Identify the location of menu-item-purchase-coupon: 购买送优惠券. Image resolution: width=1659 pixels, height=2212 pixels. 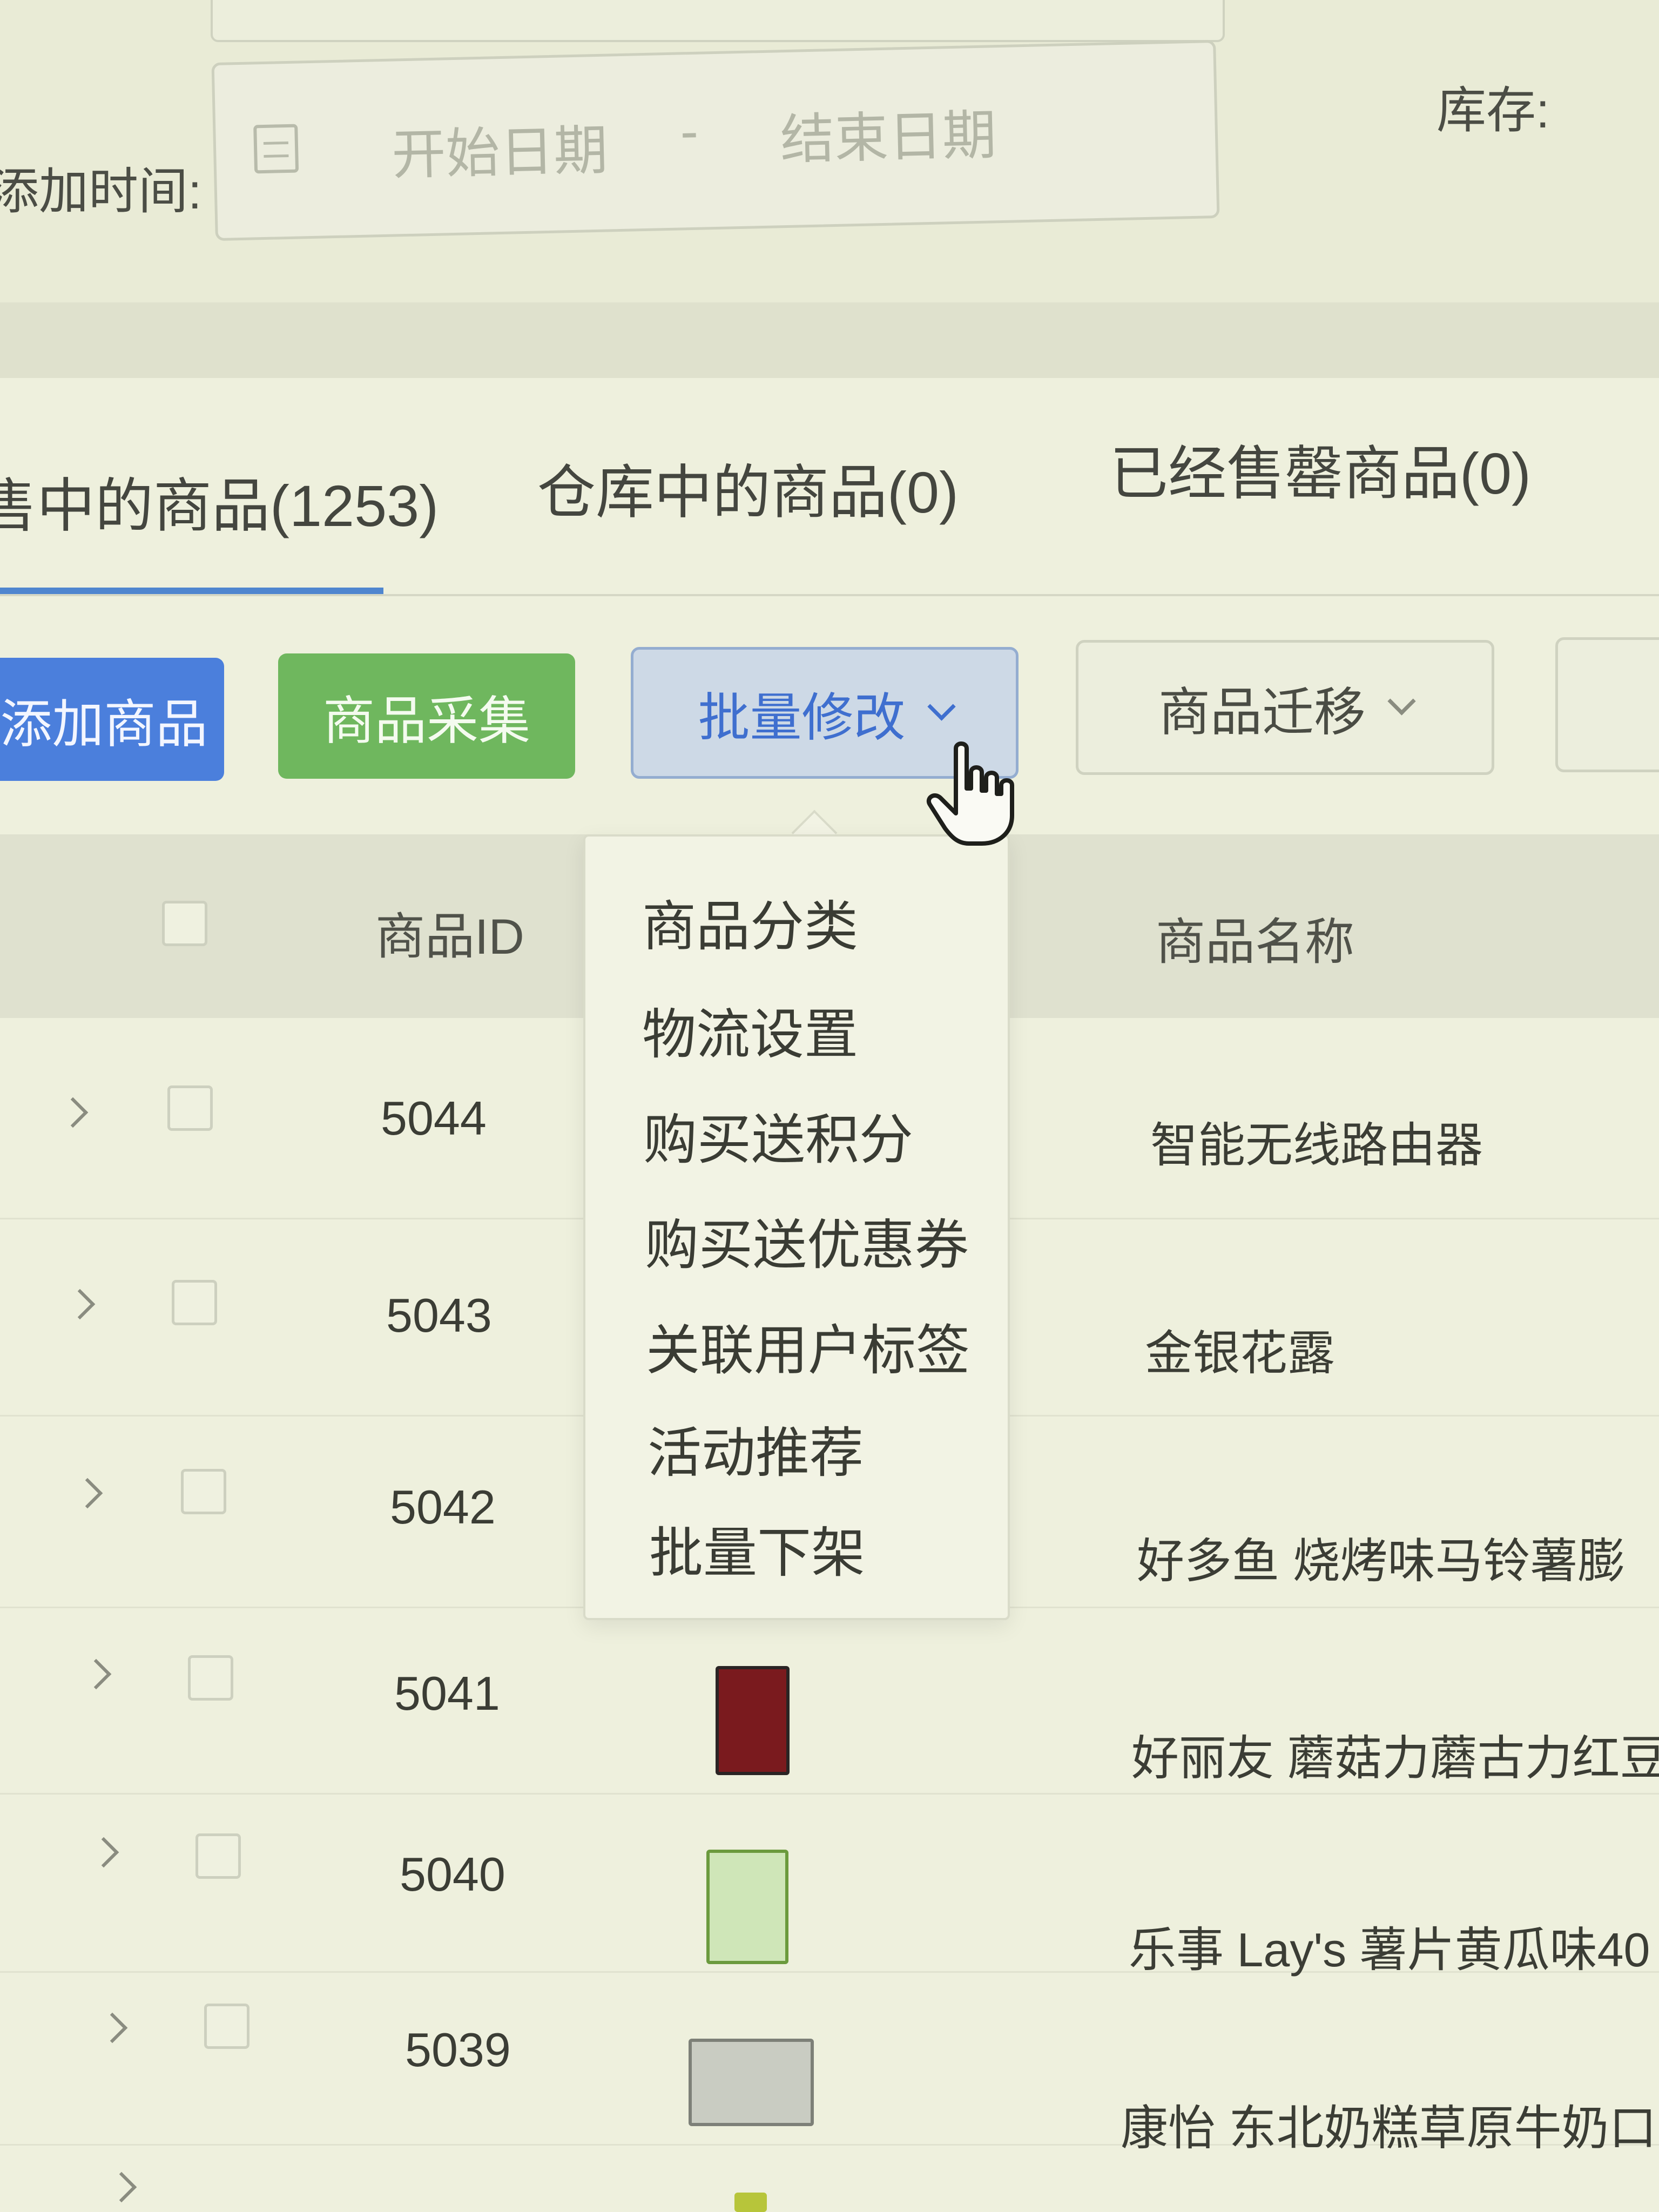
(807, 1240).